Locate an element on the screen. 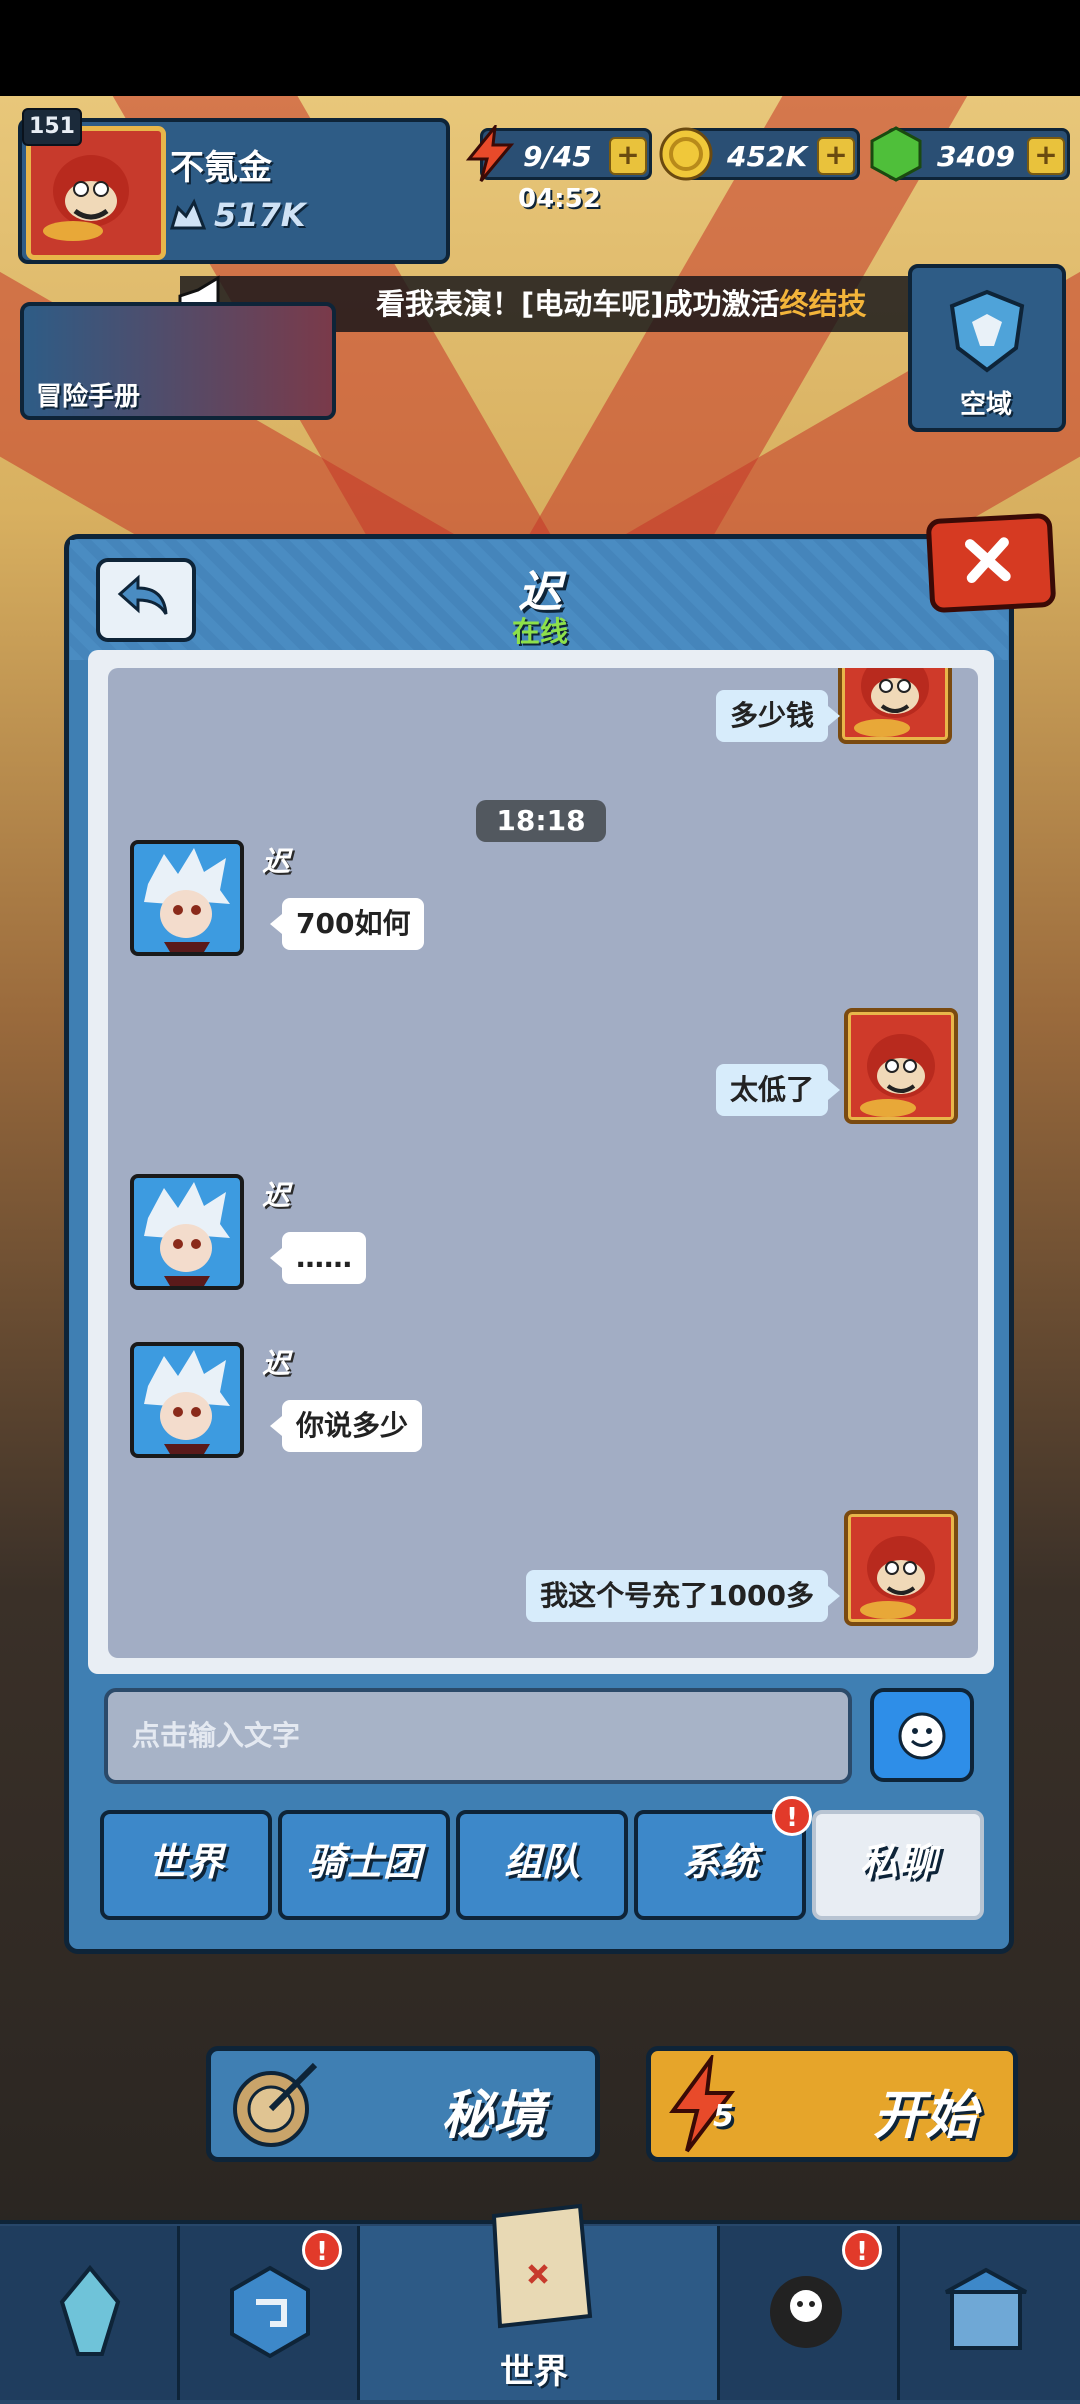 Image resolution: width=1080 pixels, height=2404 pixels. player-level-badge: 151 is located at coordinates (52, 127).